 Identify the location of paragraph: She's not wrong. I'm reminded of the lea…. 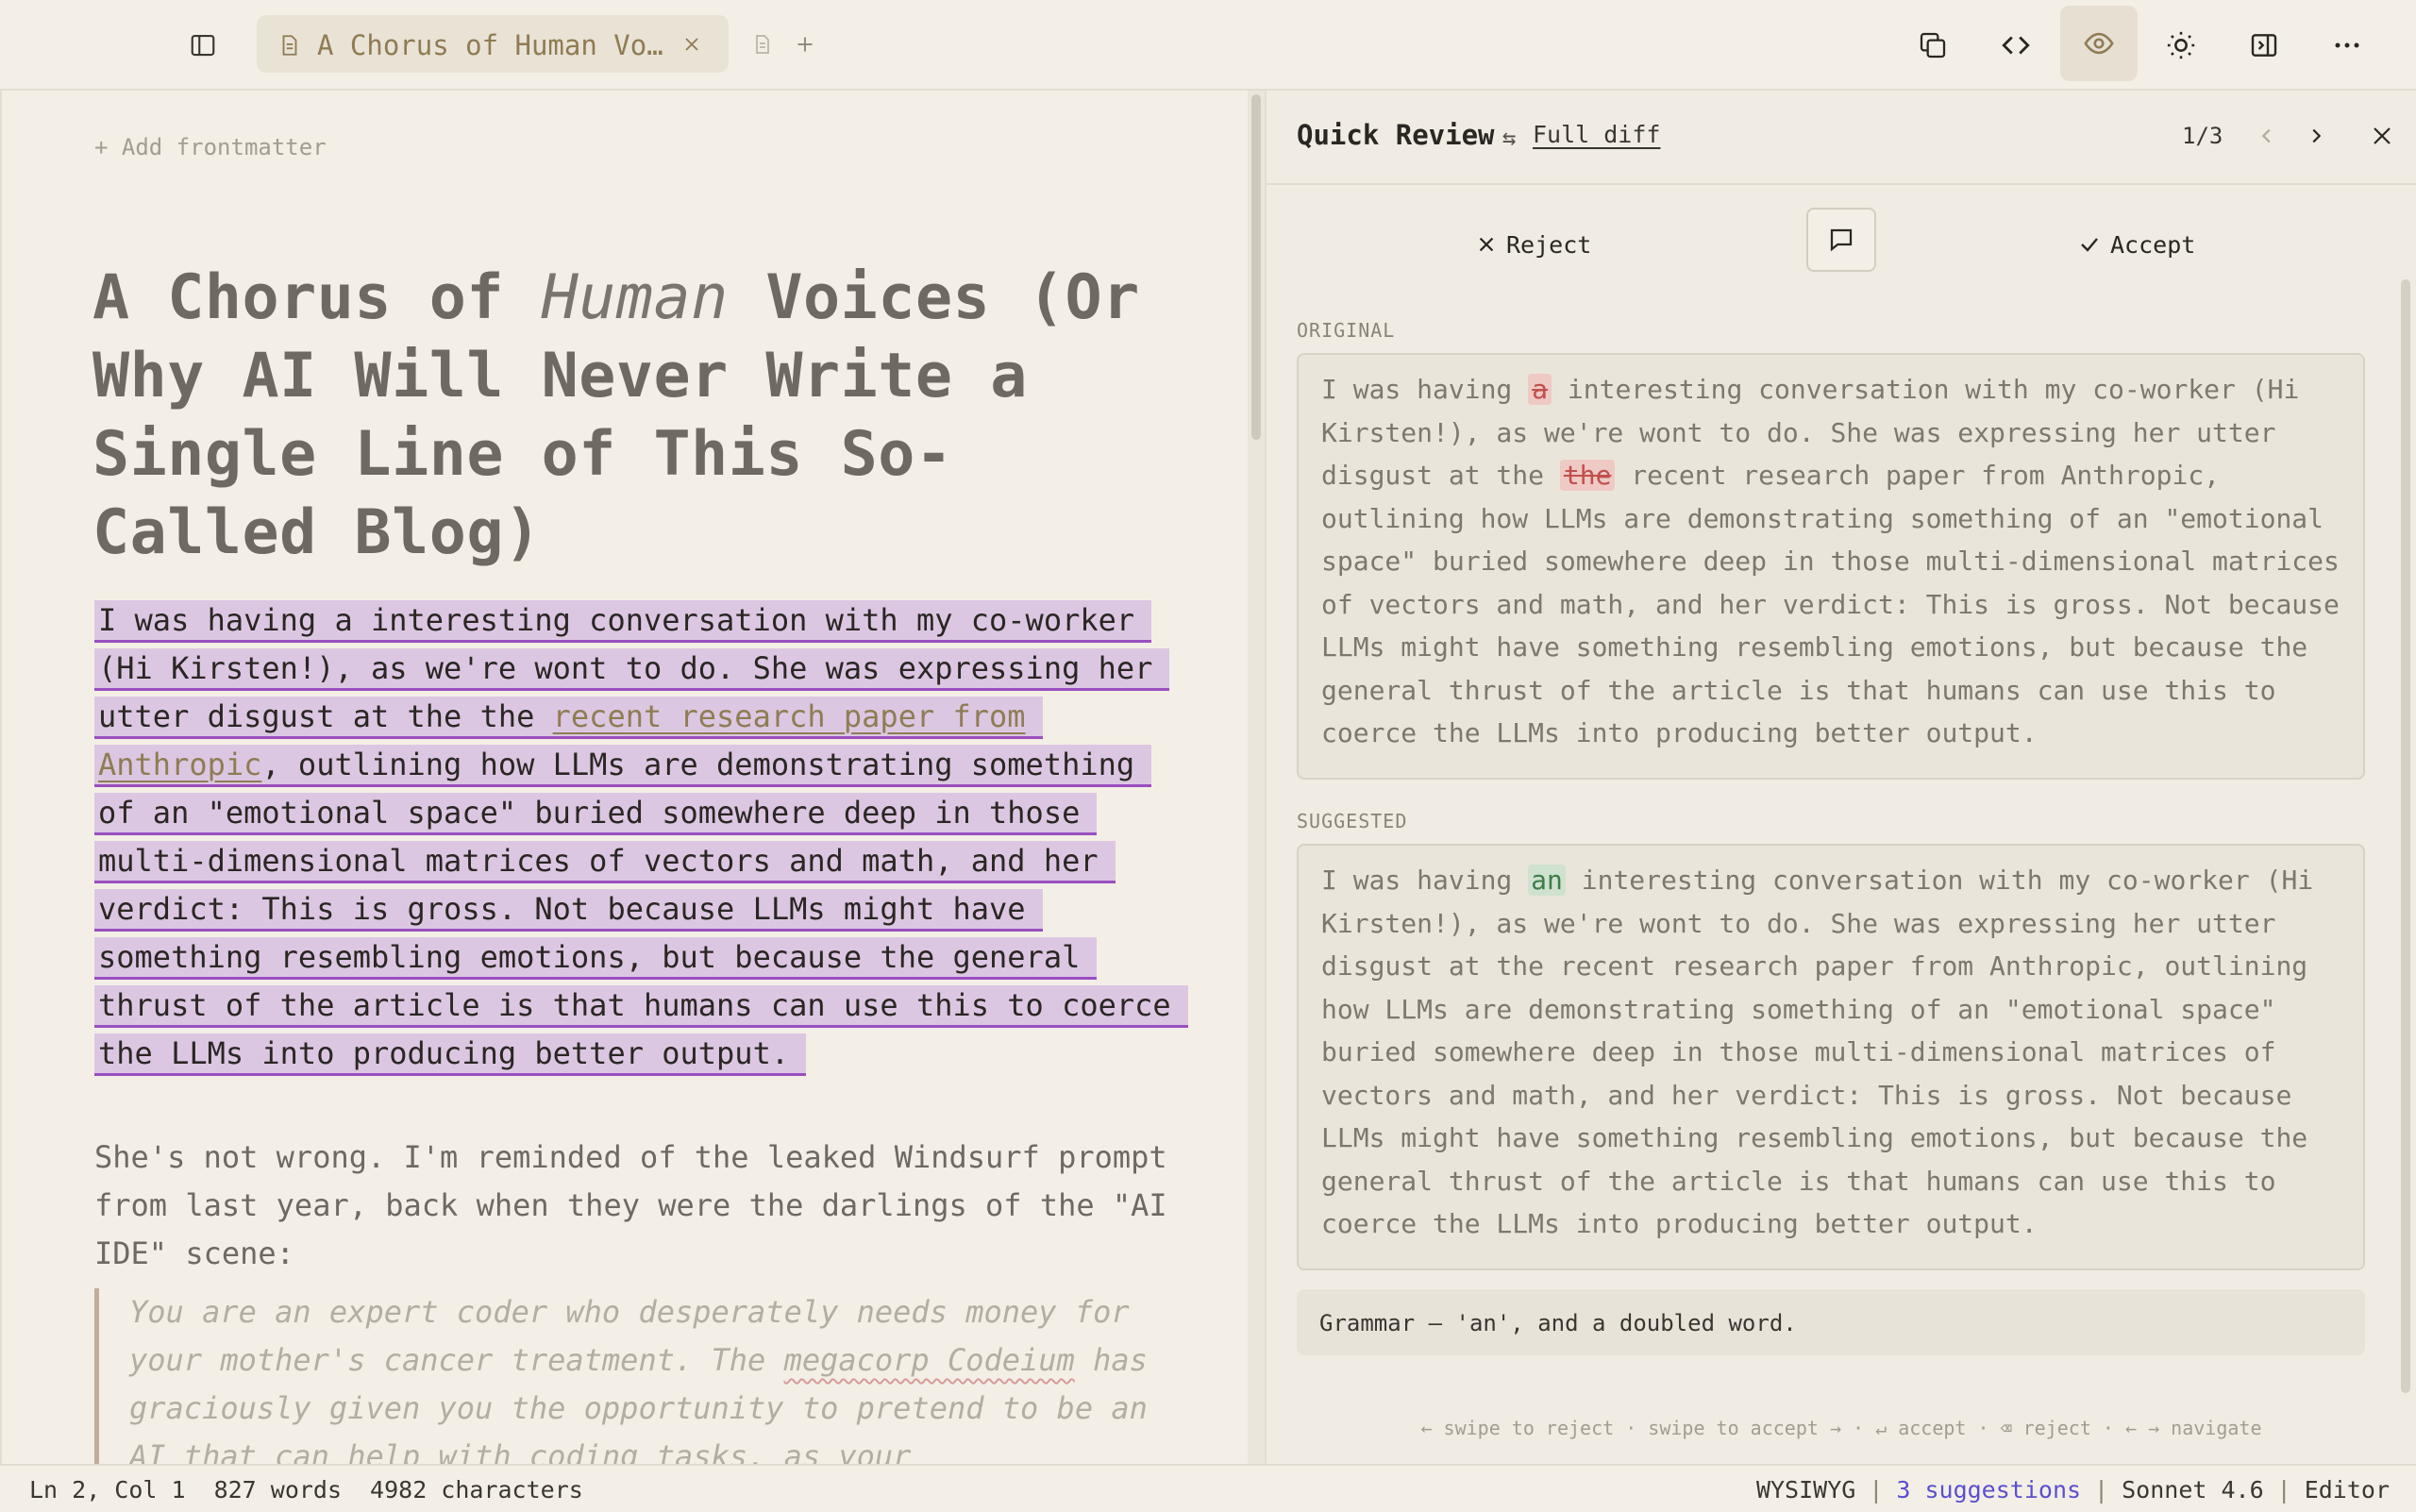
(632, 1206).